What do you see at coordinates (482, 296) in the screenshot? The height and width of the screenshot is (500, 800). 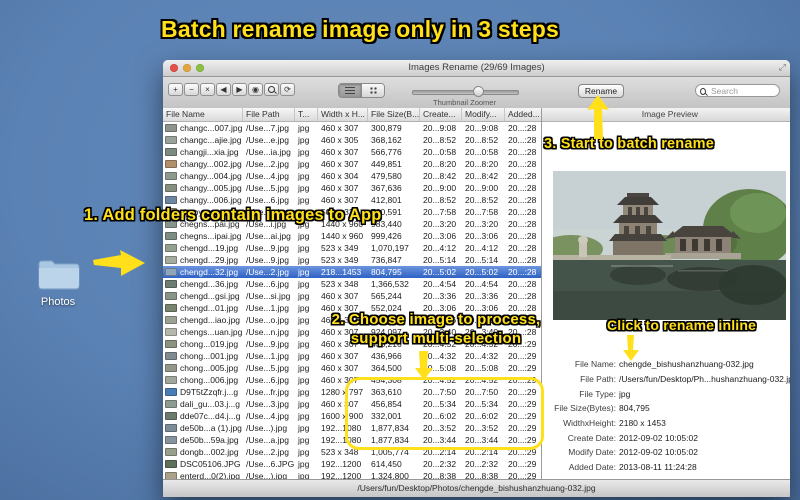 I see `cell-modified: 20...3:36` at bounding box center [482, 296].